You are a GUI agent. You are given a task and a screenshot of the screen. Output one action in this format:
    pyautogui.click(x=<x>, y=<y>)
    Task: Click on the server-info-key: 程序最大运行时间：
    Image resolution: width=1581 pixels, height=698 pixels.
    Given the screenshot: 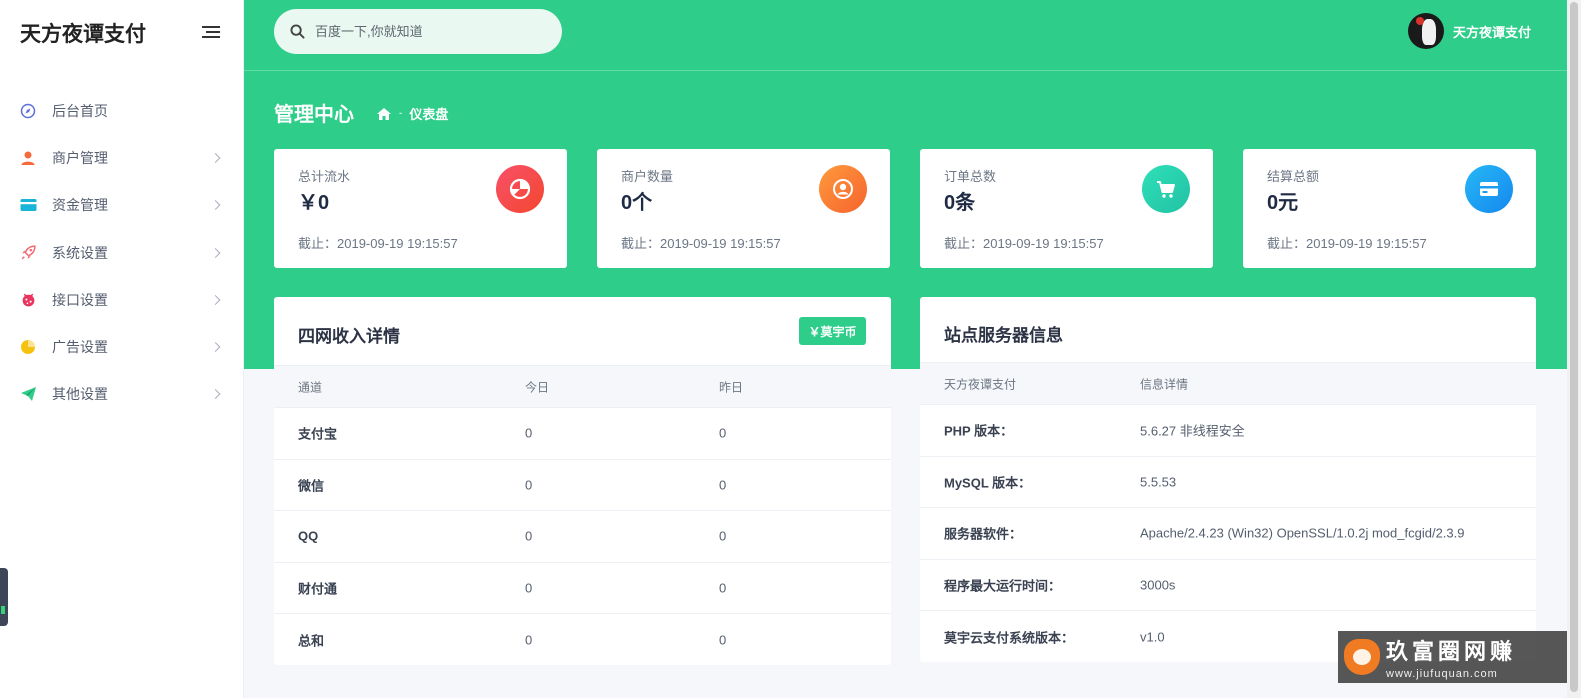 What is the action you would take?
    pyautogui.click(x=1003, y=586)
    